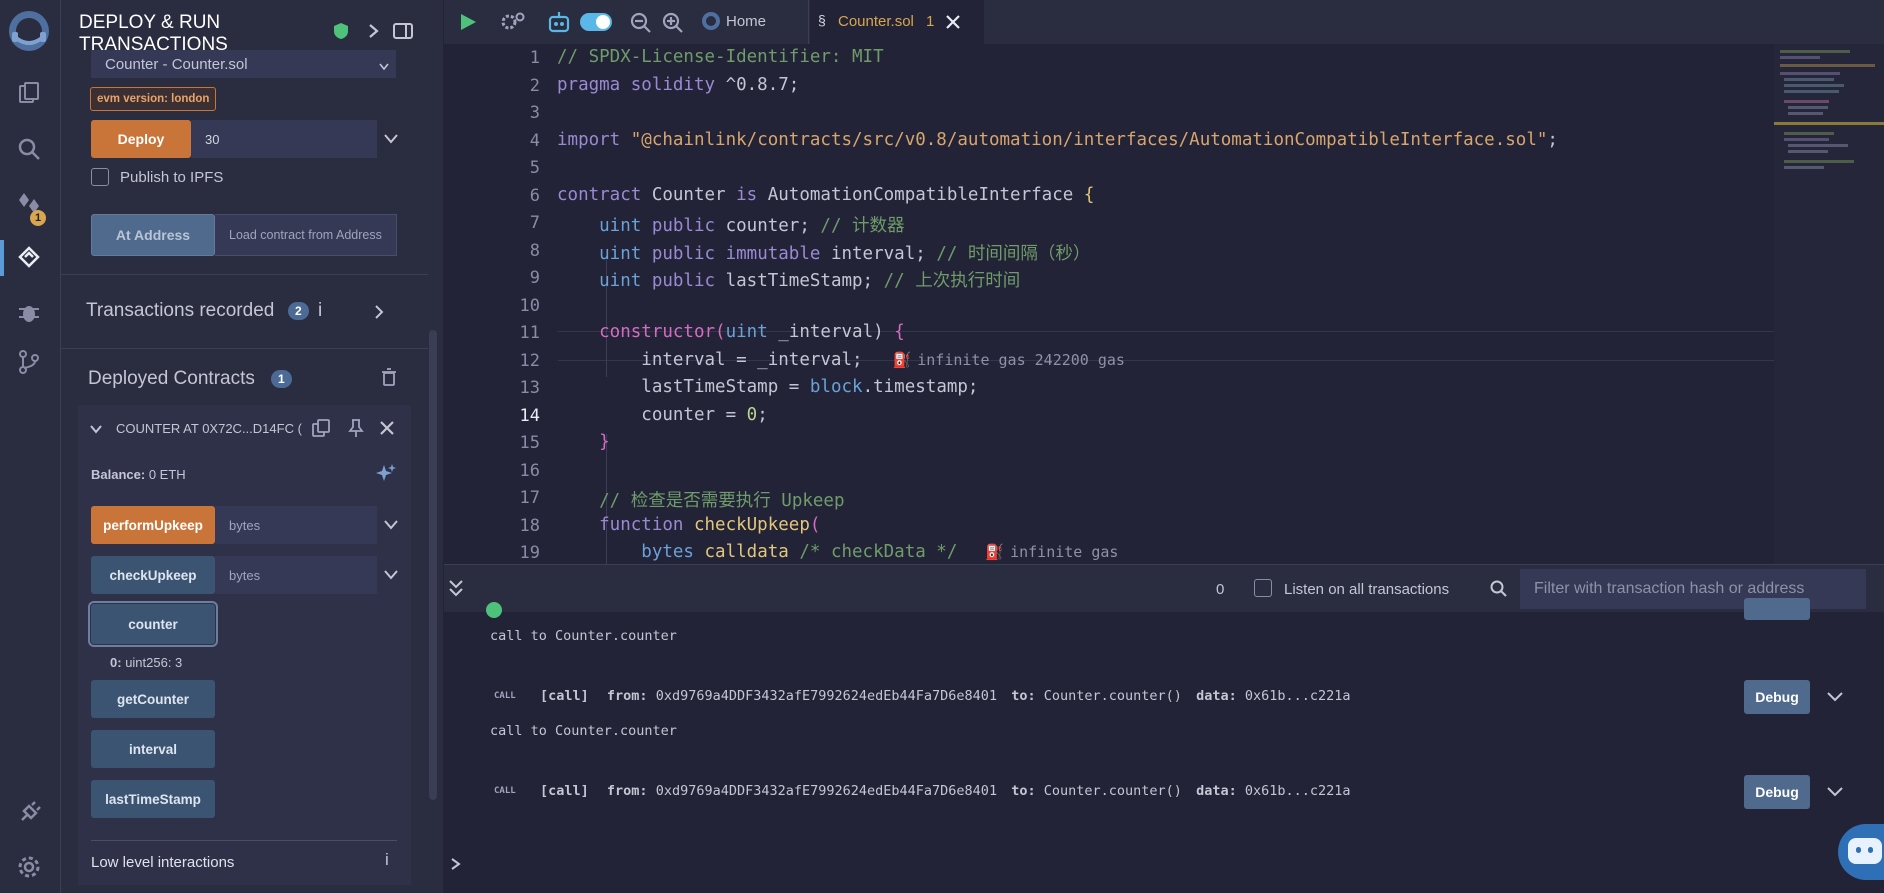 The height and width of the screenshot is (893, 1884). What do you see at coordinates (1693, 589) in the screenshot?
I see `tx-filter-input: Filter with transaction hash or address` at bounding box center [1693, 589].